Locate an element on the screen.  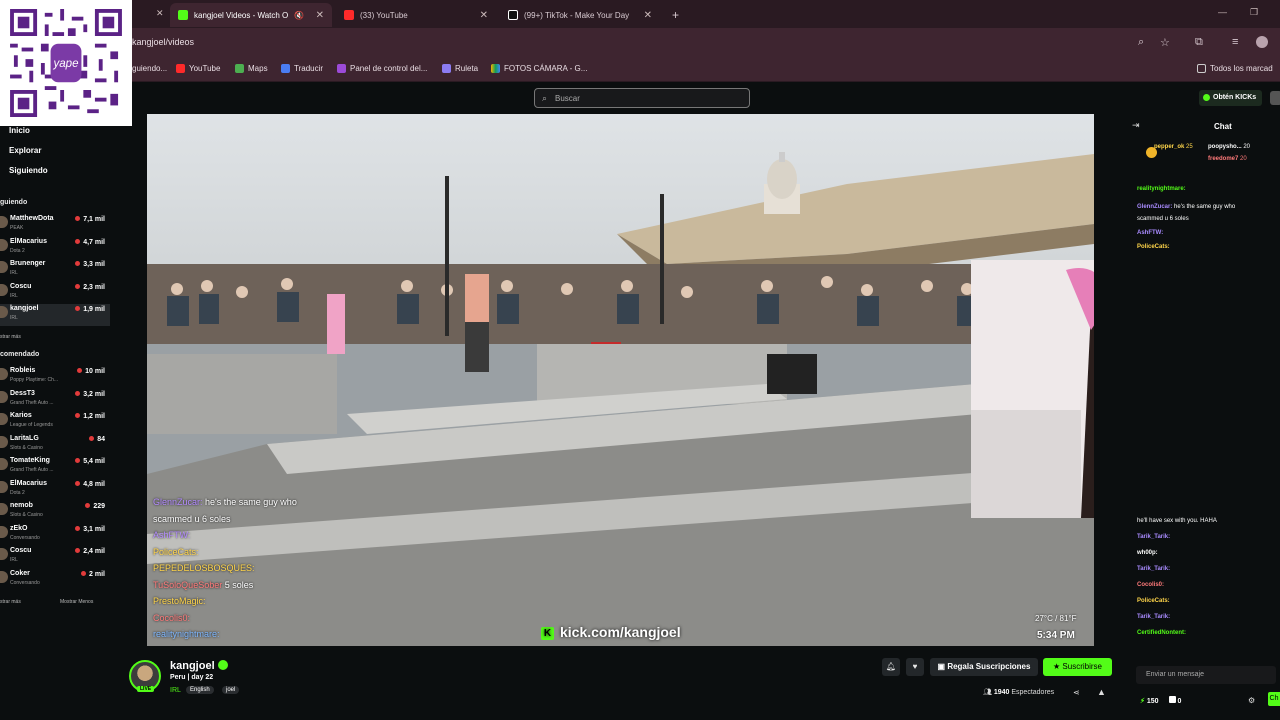
bookmark-youtube: YouTube is located at coordinates (198, 68).